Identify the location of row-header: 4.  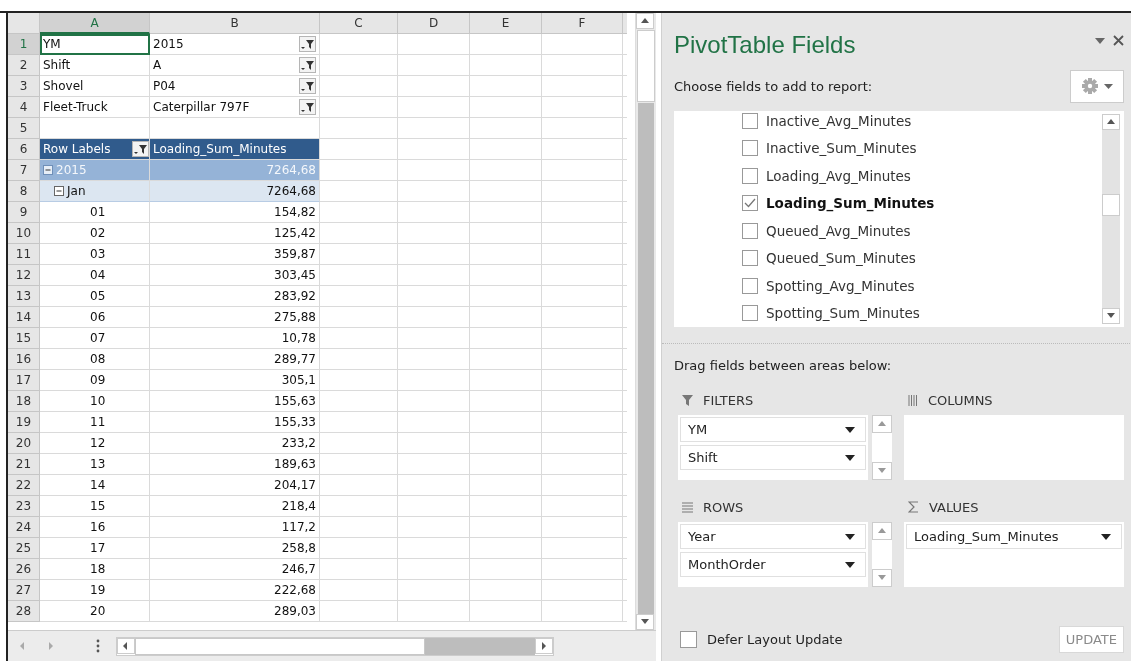
(24, 107).